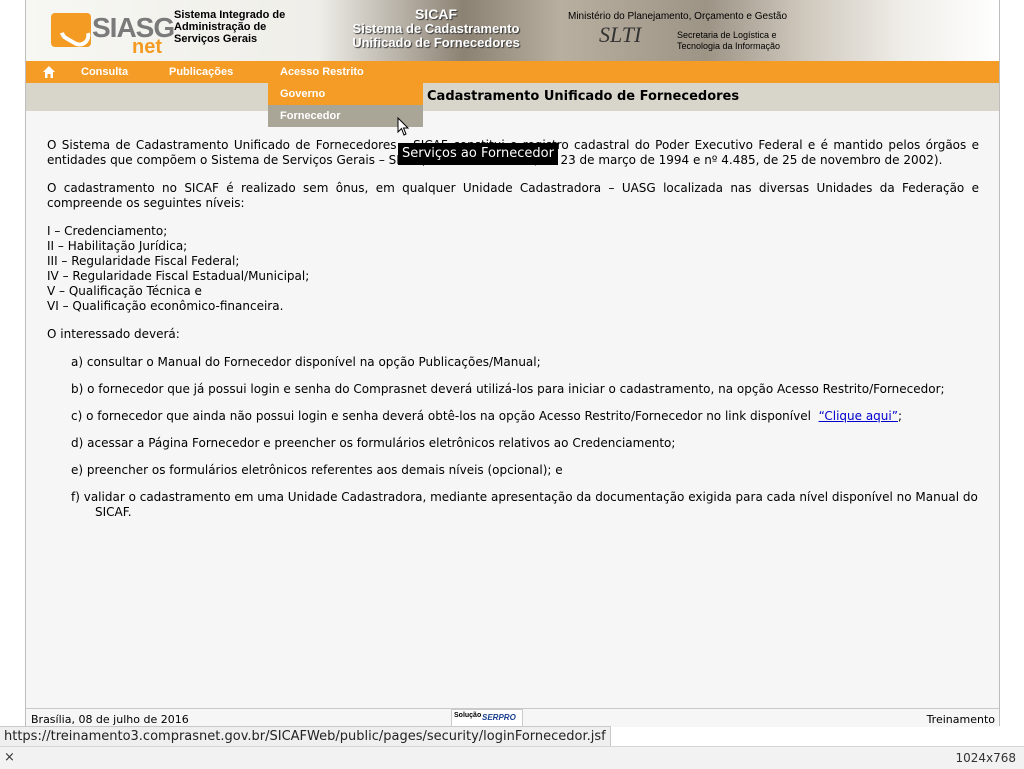  Describe the element at coordinates (124, 291) in the screenshot. I see `level-item: V – Qualificação Técnica e` at that location.